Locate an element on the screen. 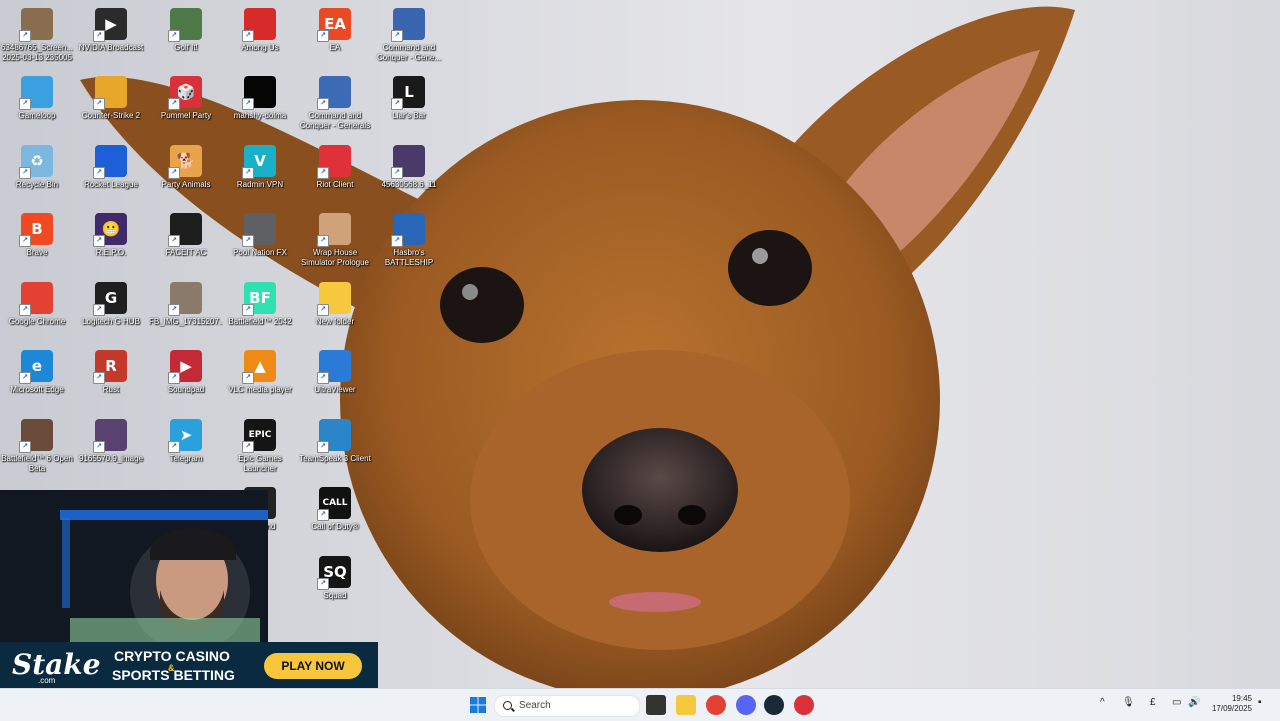 This screenshot has height=721, width=1280. desktop-icon: ▶ ↗ NVIDIA Broadcast is located at coordinates (111, 38).